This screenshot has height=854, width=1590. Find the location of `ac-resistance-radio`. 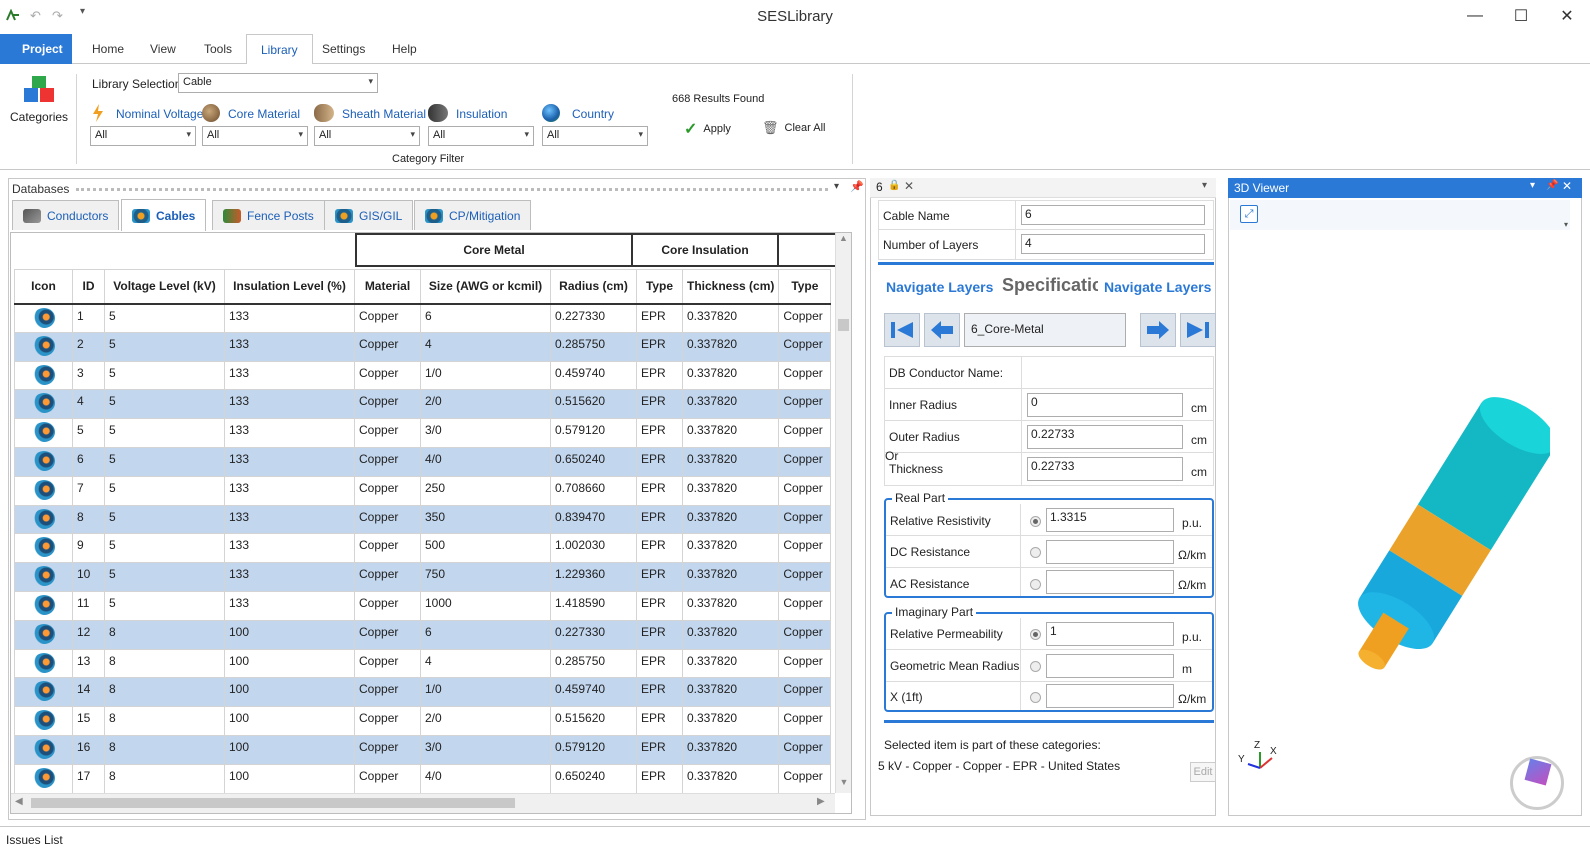

ac-resistance-radio is located at coordinates (1035, 584).